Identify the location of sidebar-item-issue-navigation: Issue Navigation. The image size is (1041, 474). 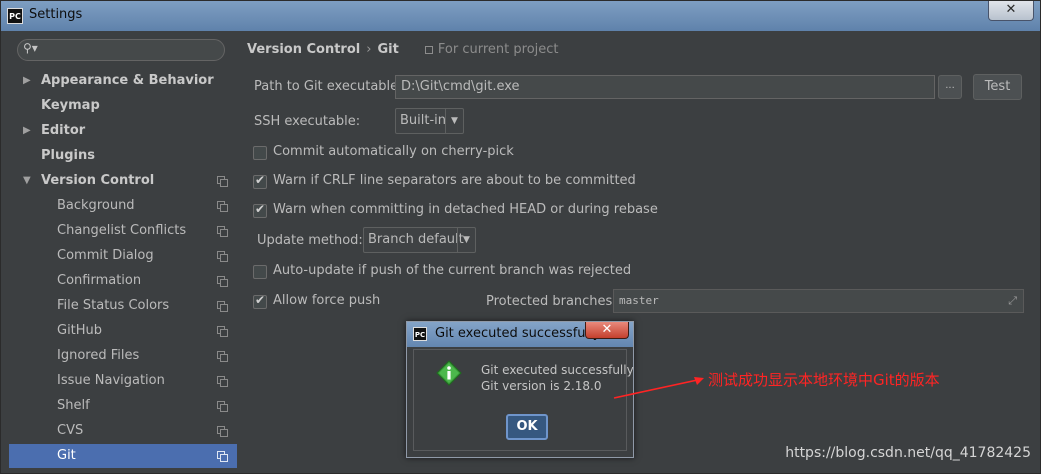
(123, 381).